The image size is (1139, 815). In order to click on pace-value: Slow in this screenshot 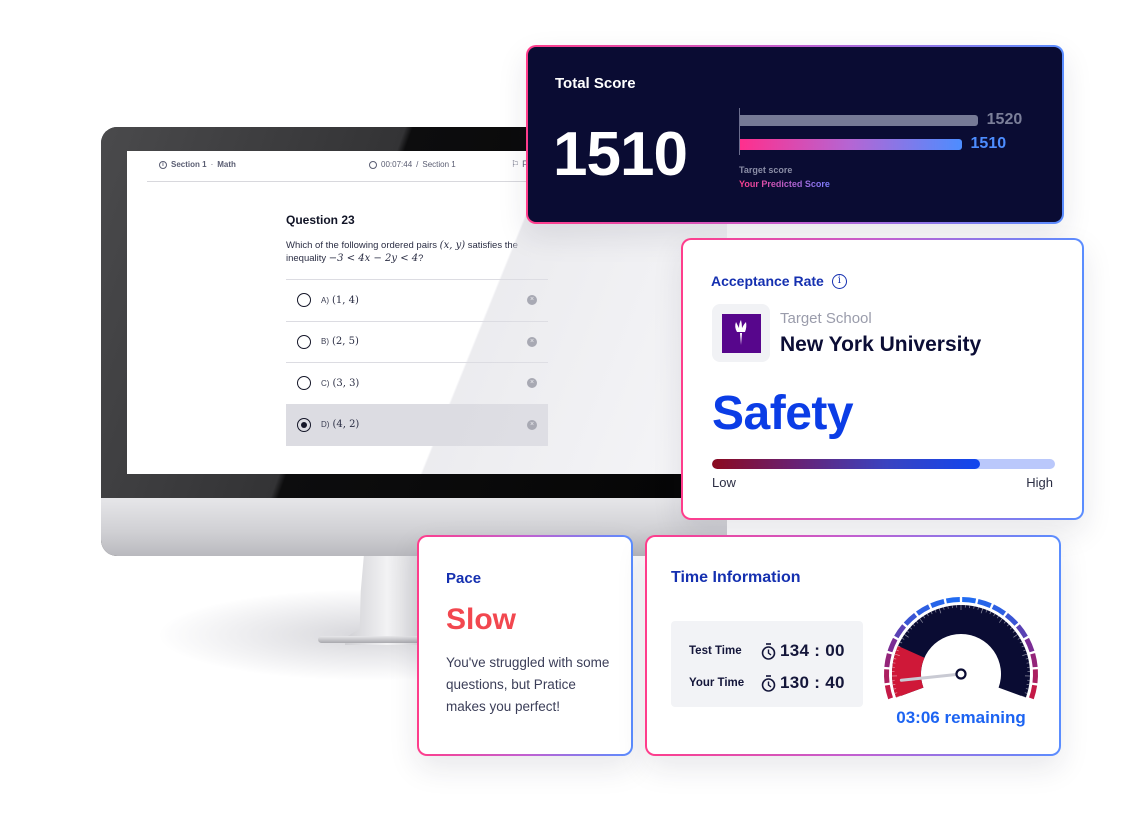, I will do `click(481, 619)`.